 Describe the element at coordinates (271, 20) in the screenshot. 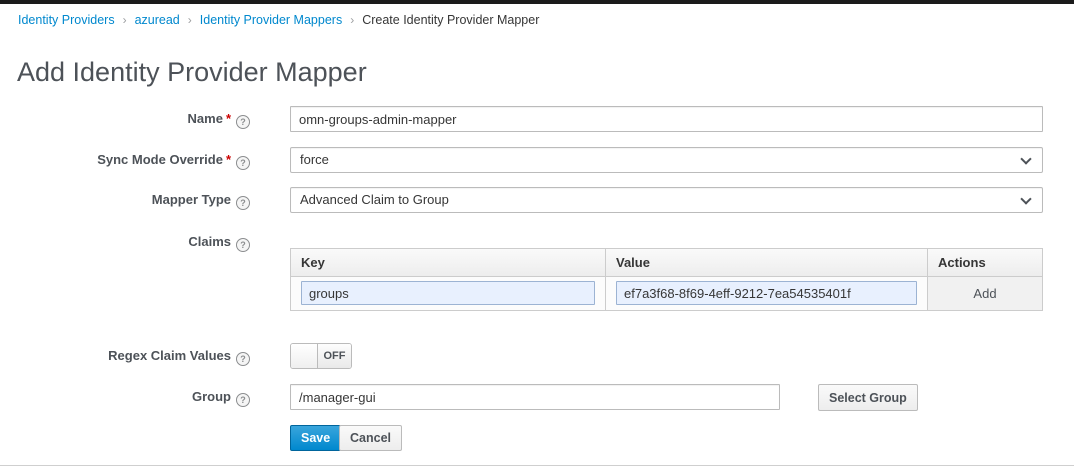

I see `breadcrumb-link-identity-provider-mappers: Identity Provider Mappers` at that location.